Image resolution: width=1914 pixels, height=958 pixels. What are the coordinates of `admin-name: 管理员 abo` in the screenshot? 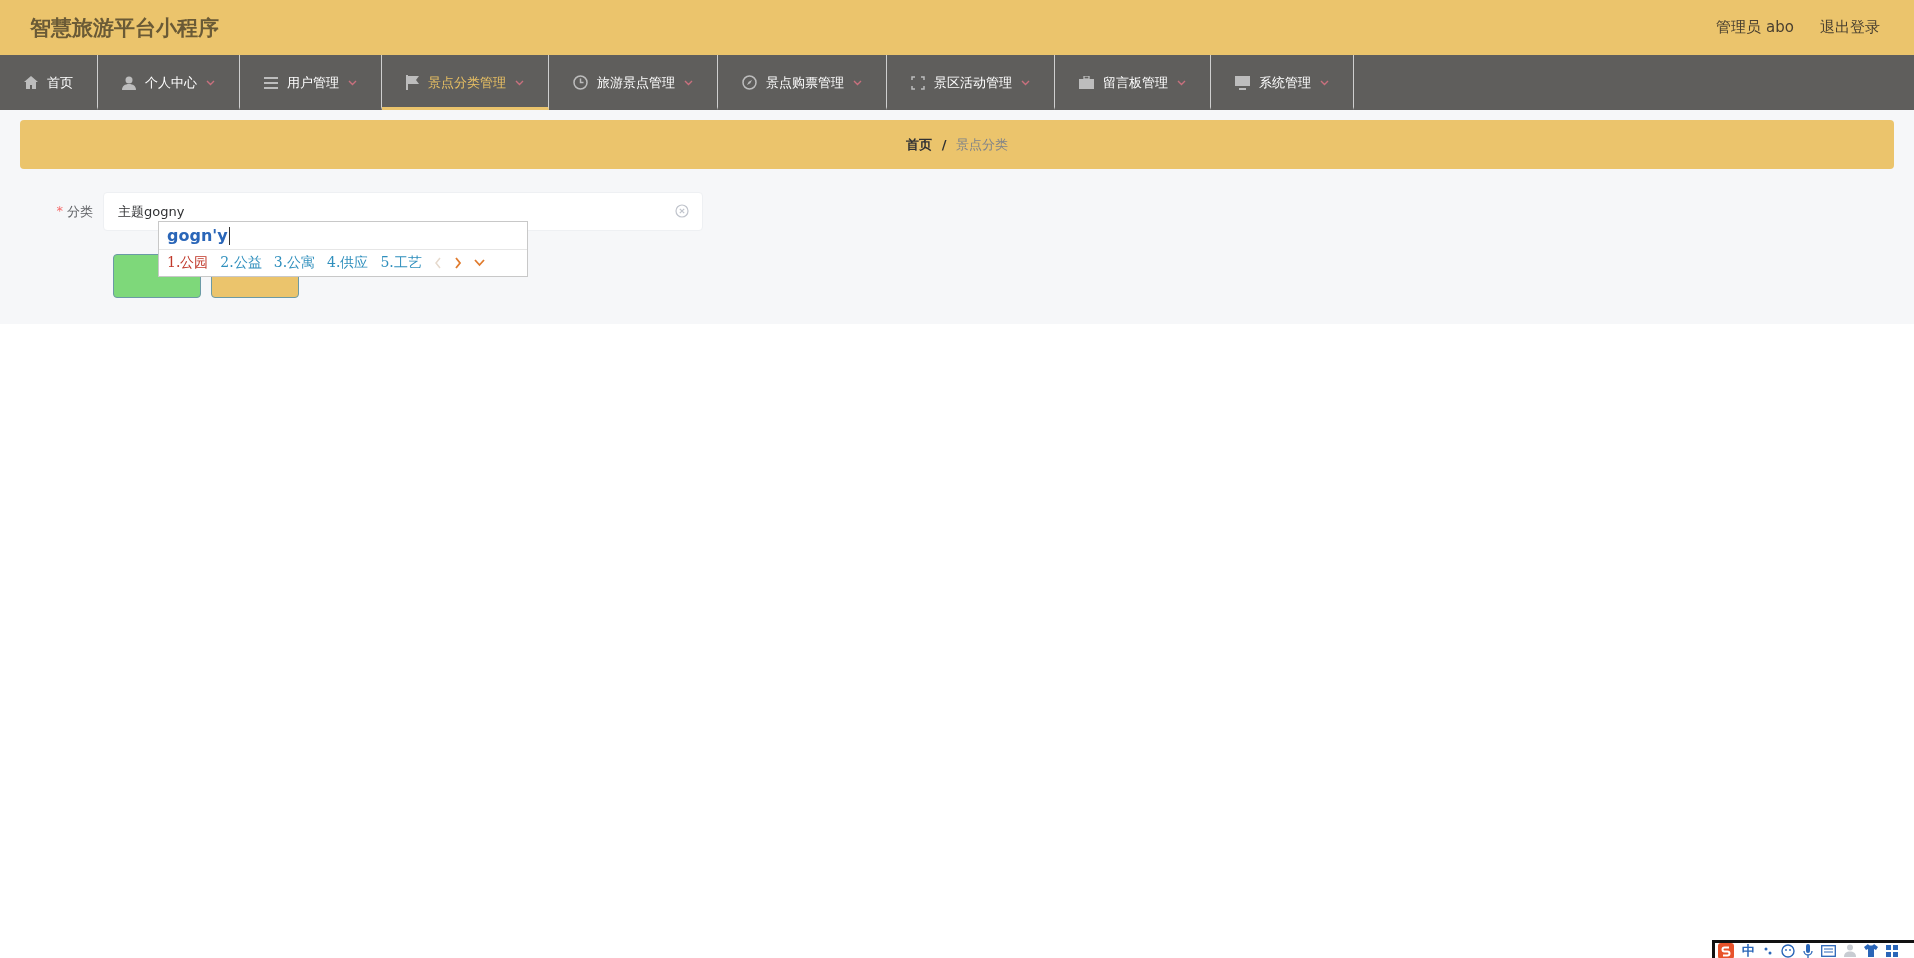 It's located at (1755, 27).